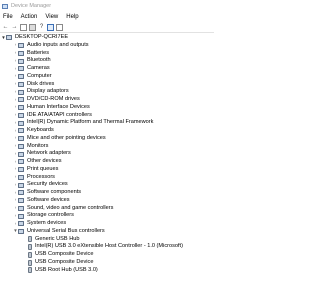 This screenshot has width=320, height=300. I want to click on tree-category: › Mice and other pointing devices, so click(107, 139).